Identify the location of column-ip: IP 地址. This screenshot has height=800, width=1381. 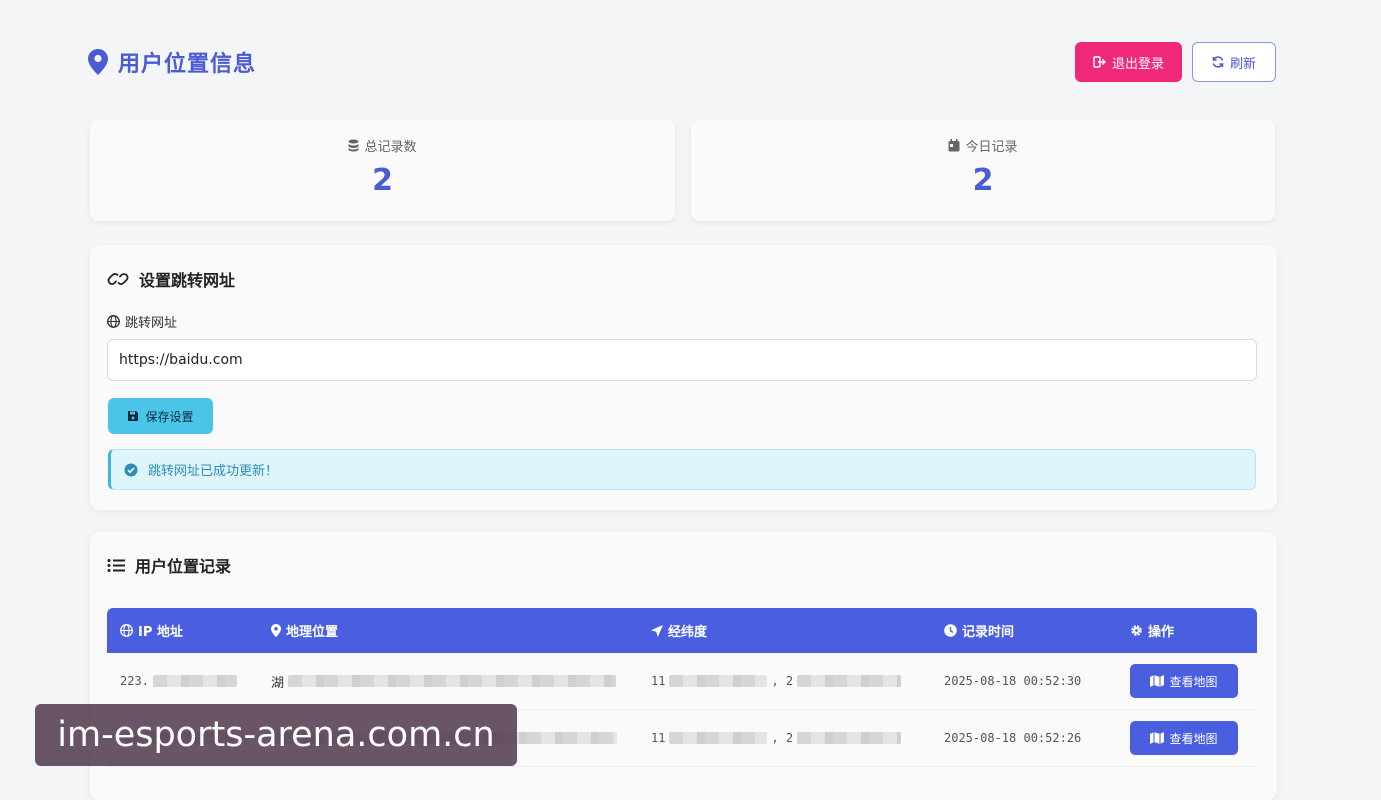
(182, 630).